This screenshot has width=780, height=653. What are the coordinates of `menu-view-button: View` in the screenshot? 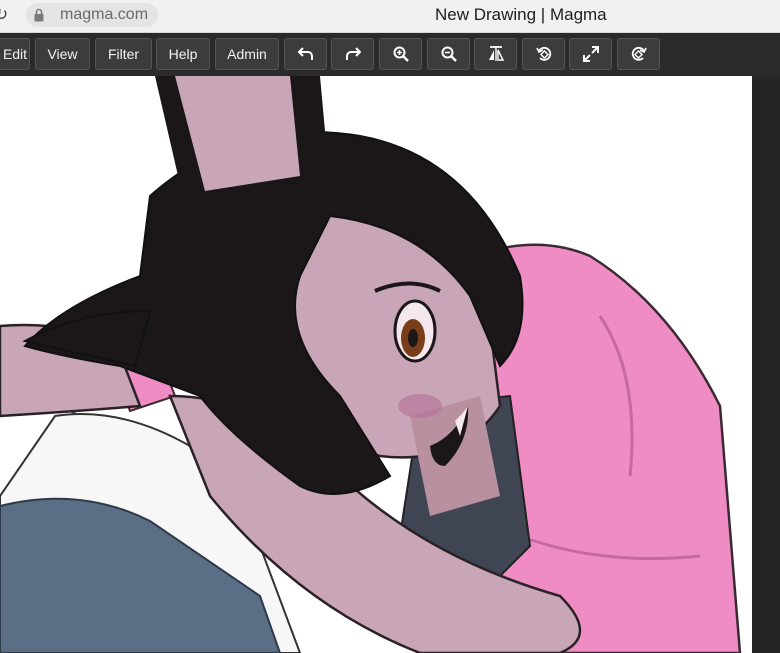 It's located at (62, 54).